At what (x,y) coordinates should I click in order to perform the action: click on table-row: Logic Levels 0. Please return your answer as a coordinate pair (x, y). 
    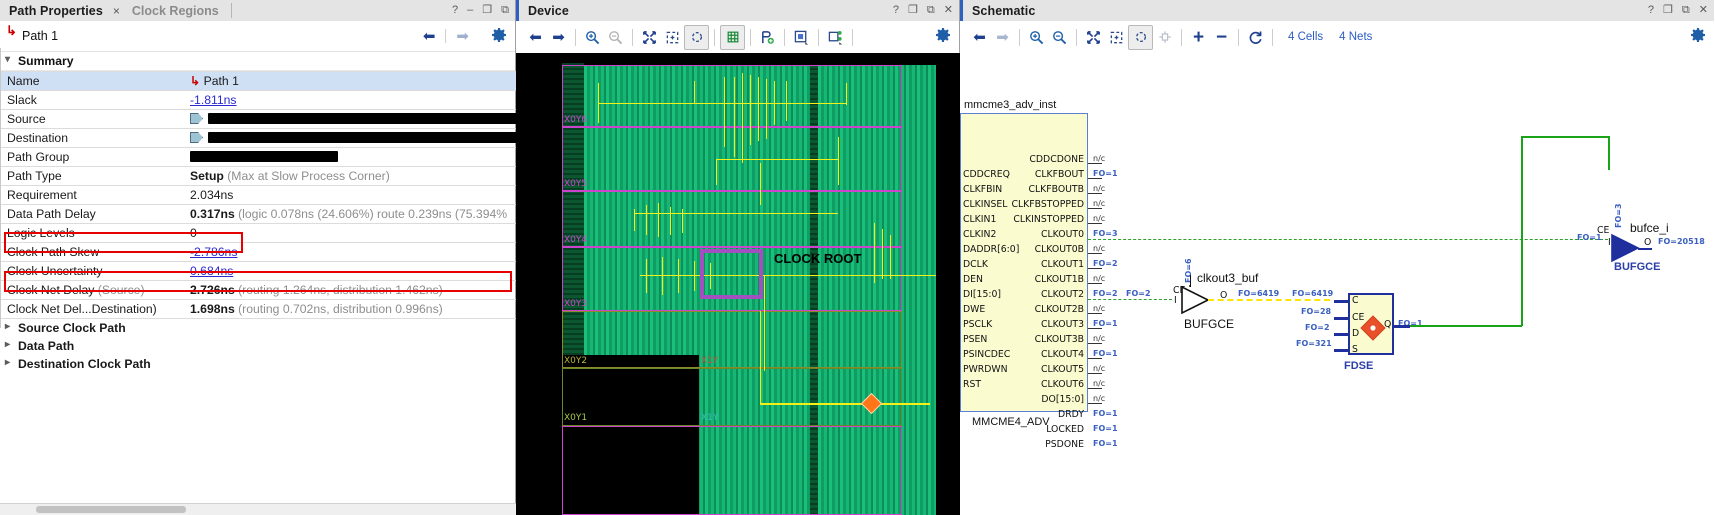
    Looking at the image, I should click on (265, 233).